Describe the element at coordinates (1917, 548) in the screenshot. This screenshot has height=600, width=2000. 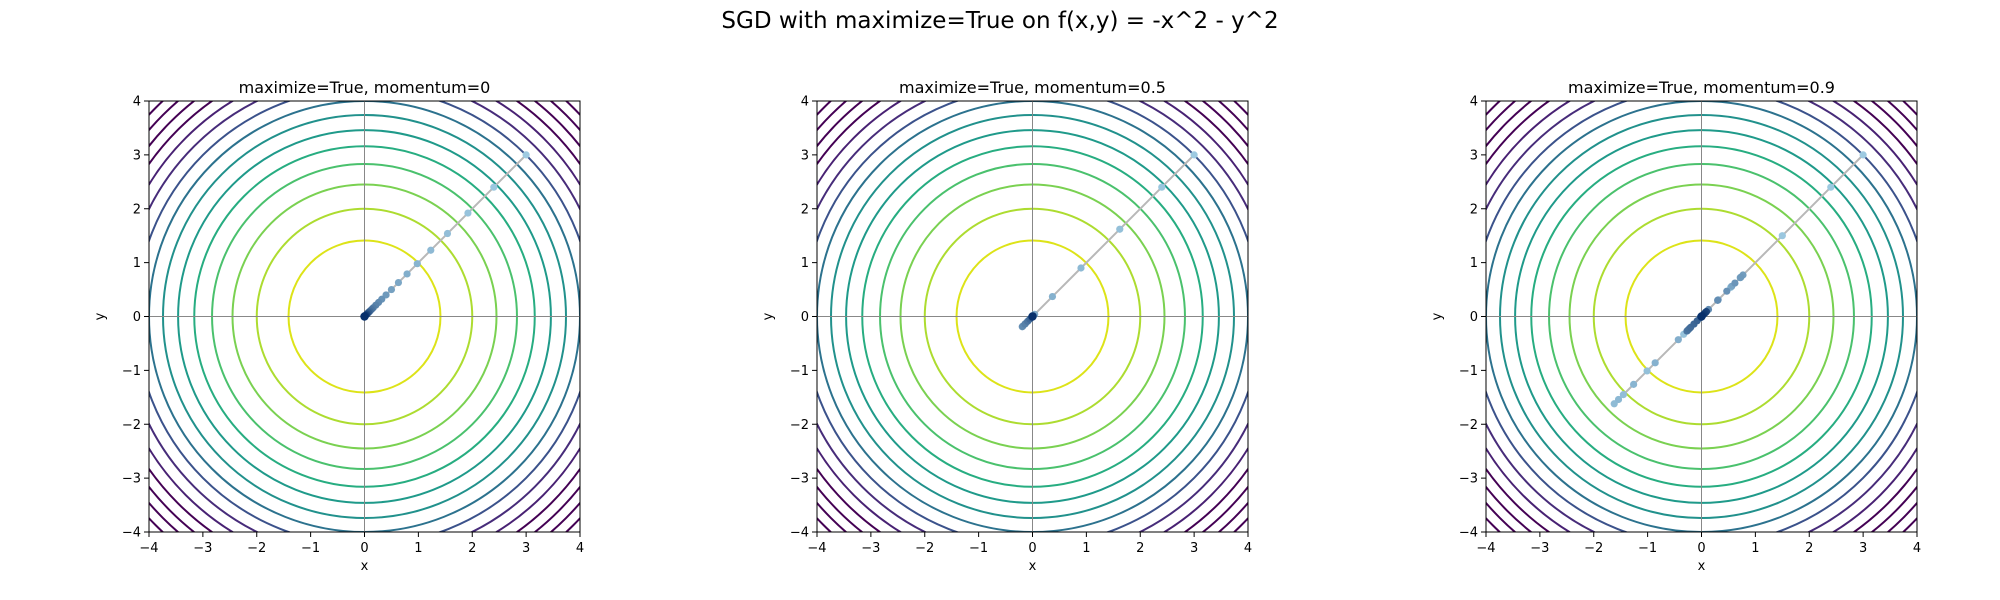
I see `x-tick-label: 4` at that location.